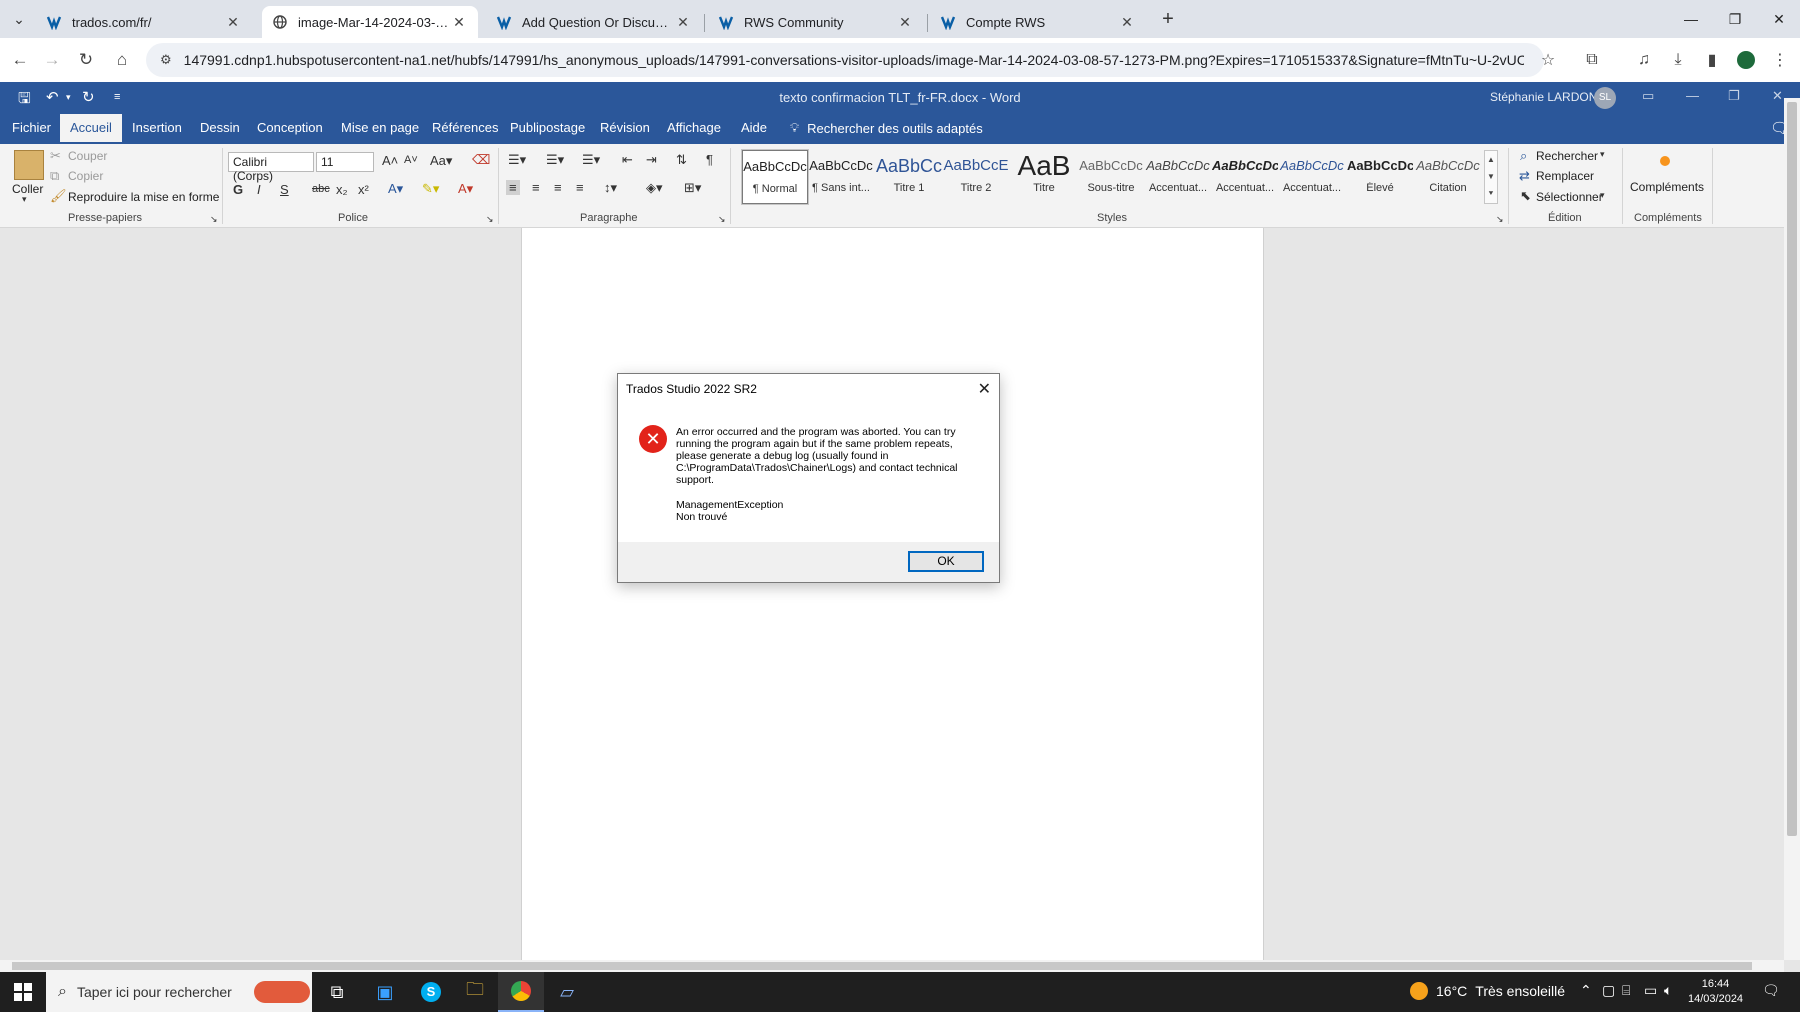 The width and height of the screenshot is (1800, 1012). Describe the element at coordinates (709, 159) in the screenshot. I see `show-formatting-marks-icon: ¶` at that location.